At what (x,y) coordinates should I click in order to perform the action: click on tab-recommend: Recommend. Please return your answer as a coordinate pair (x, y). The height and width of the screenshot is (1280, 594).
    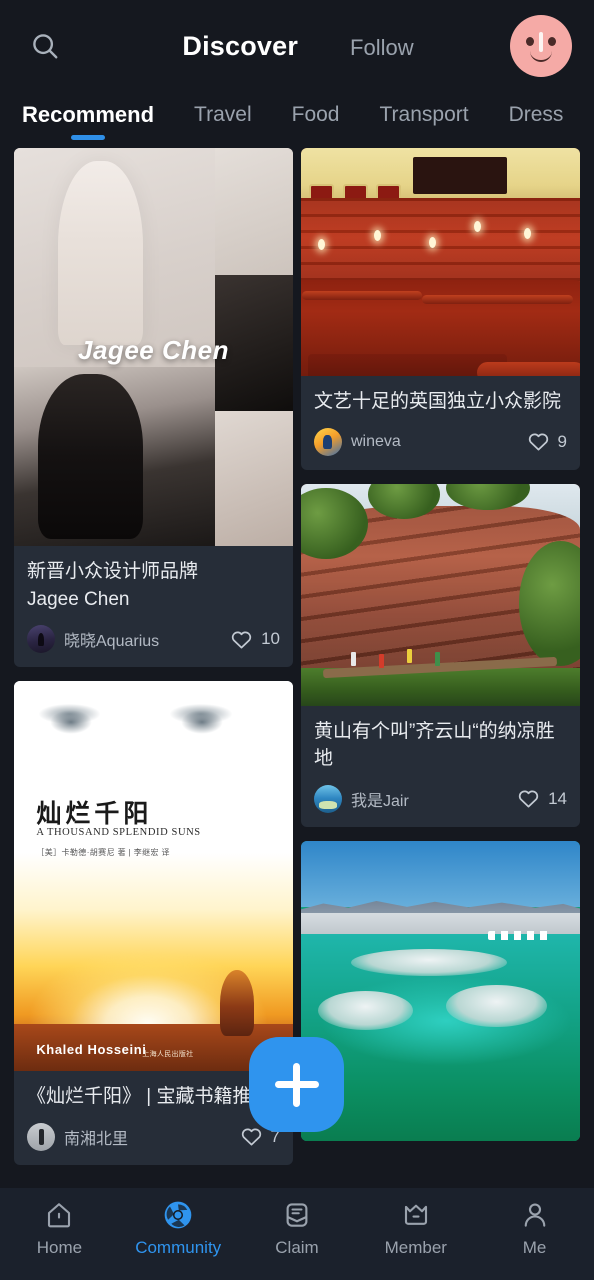
    Looking at the image, I should click on (88, 120).